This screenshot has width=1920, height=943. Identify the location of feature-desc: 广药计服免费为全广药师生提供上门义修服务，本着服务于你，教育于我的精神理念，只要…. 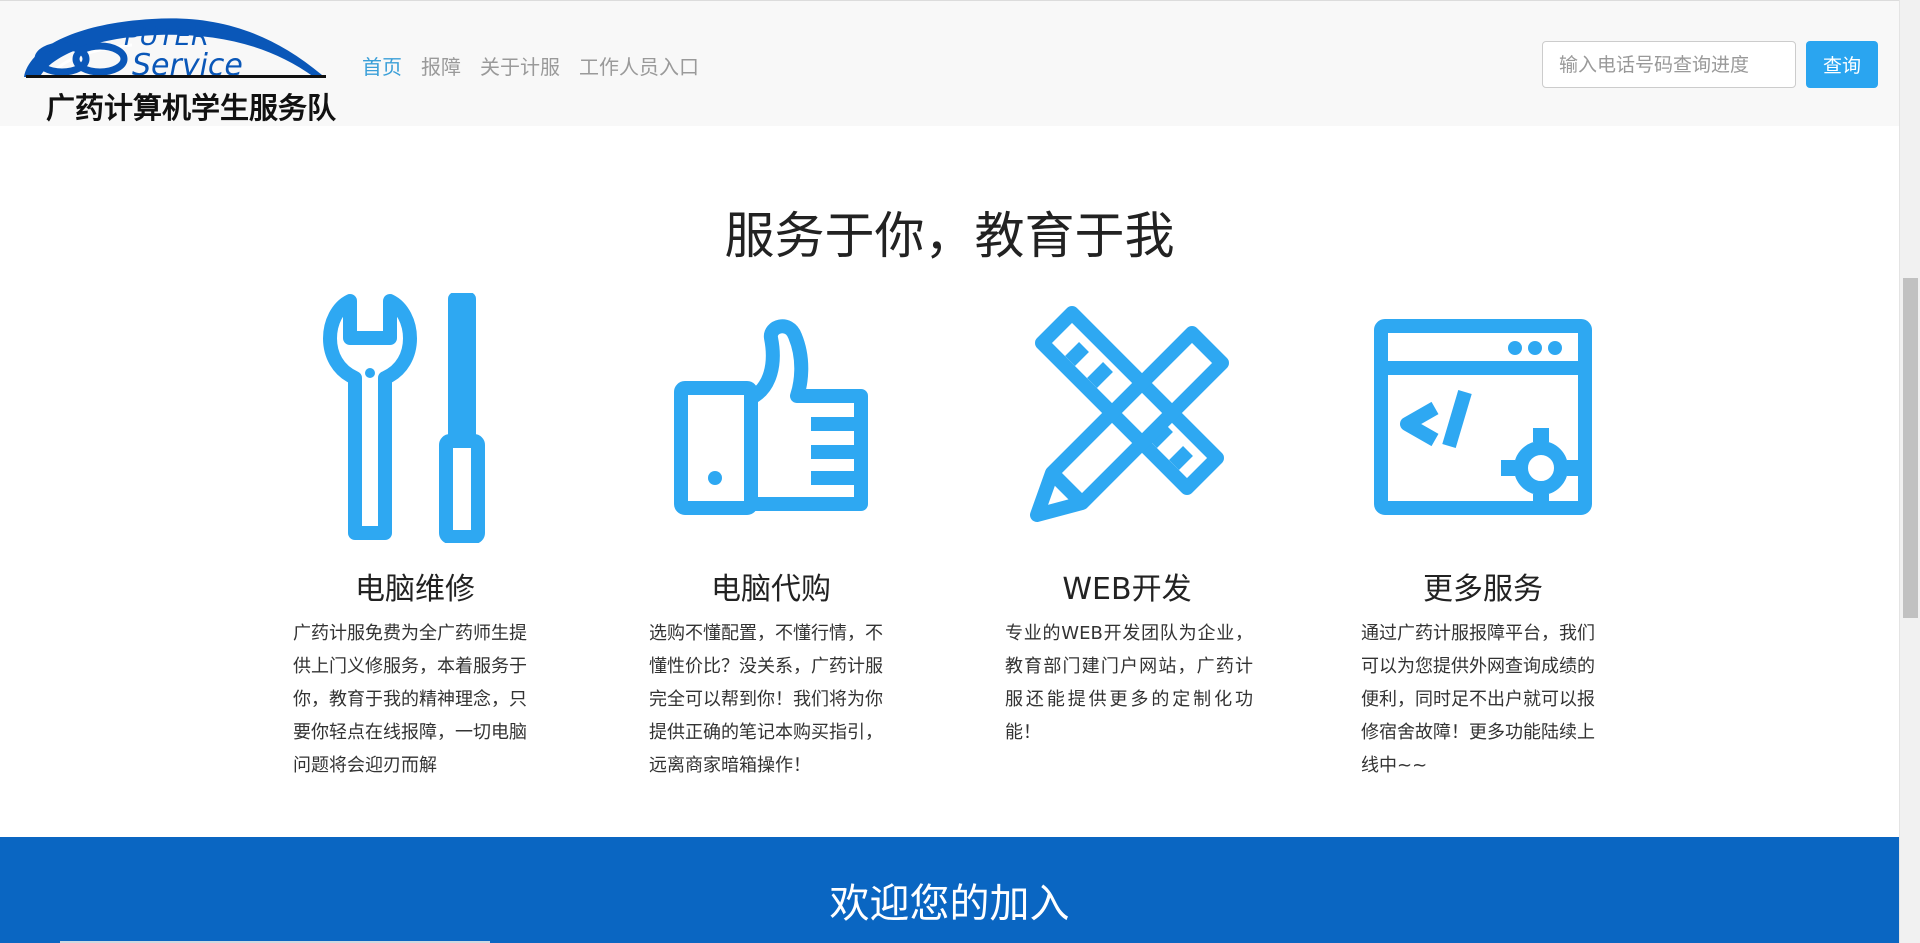
(410, 699).